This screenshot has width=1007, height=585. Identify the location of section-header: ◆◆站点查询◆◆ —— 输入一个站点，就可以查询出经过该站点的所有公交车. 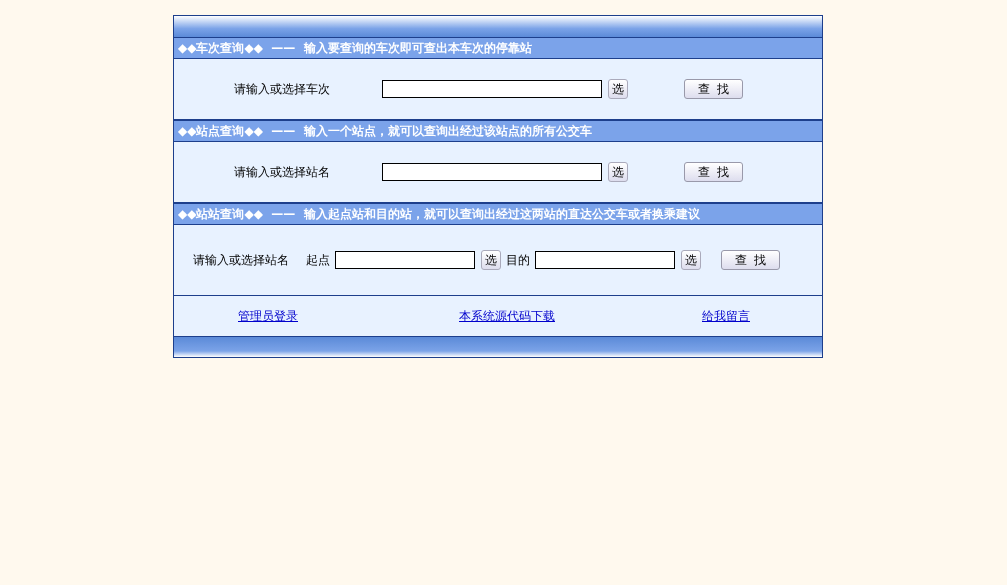
(498, 131).